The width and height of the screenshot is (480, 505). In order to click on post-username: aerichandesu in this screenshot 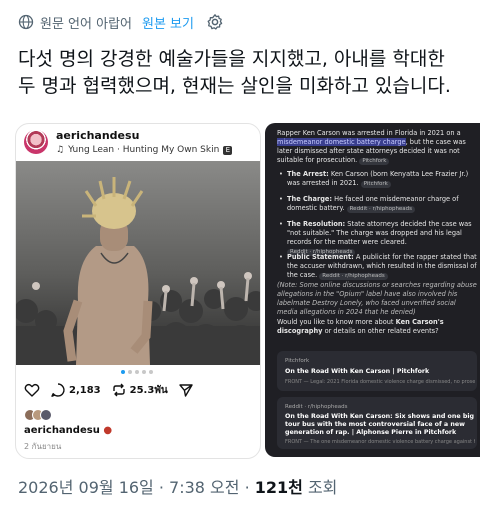, I will do `click(98, 135)`.